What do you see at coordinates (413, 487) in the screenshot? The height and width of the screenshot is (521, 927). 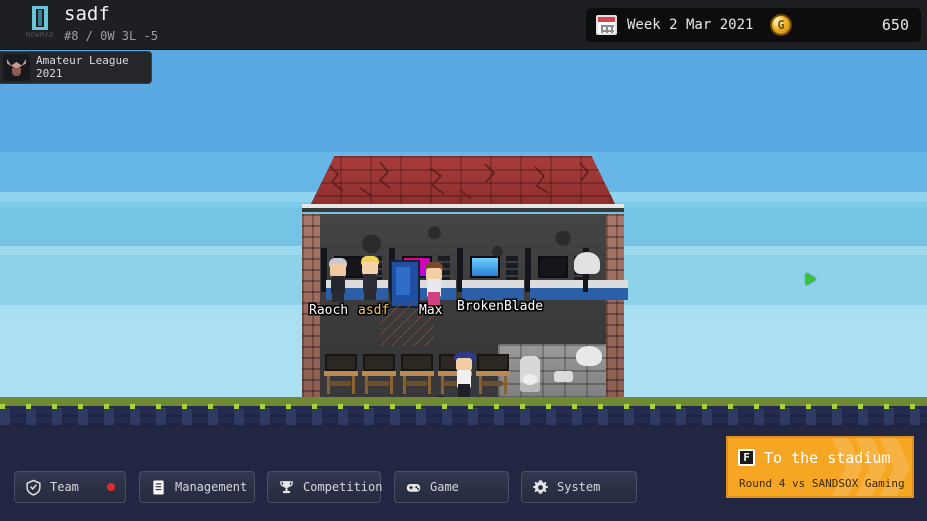 I see `gamepad-icon` at bounding box center [413, 487].